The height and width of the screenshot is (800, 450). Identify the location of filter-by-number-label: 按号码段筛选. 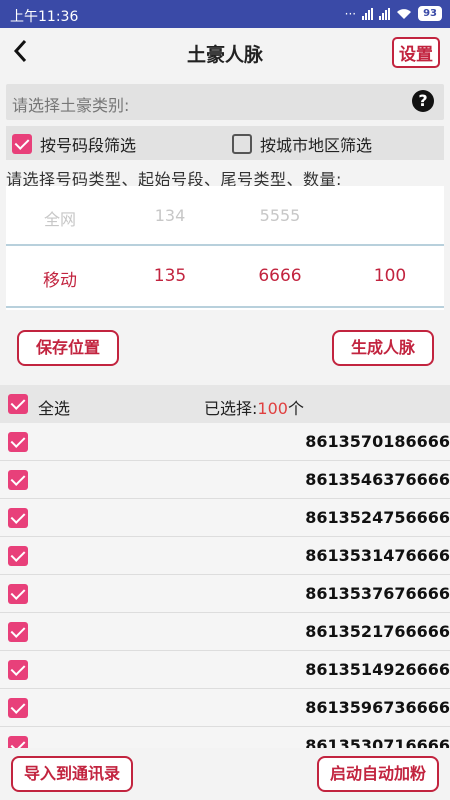
(88, 145).